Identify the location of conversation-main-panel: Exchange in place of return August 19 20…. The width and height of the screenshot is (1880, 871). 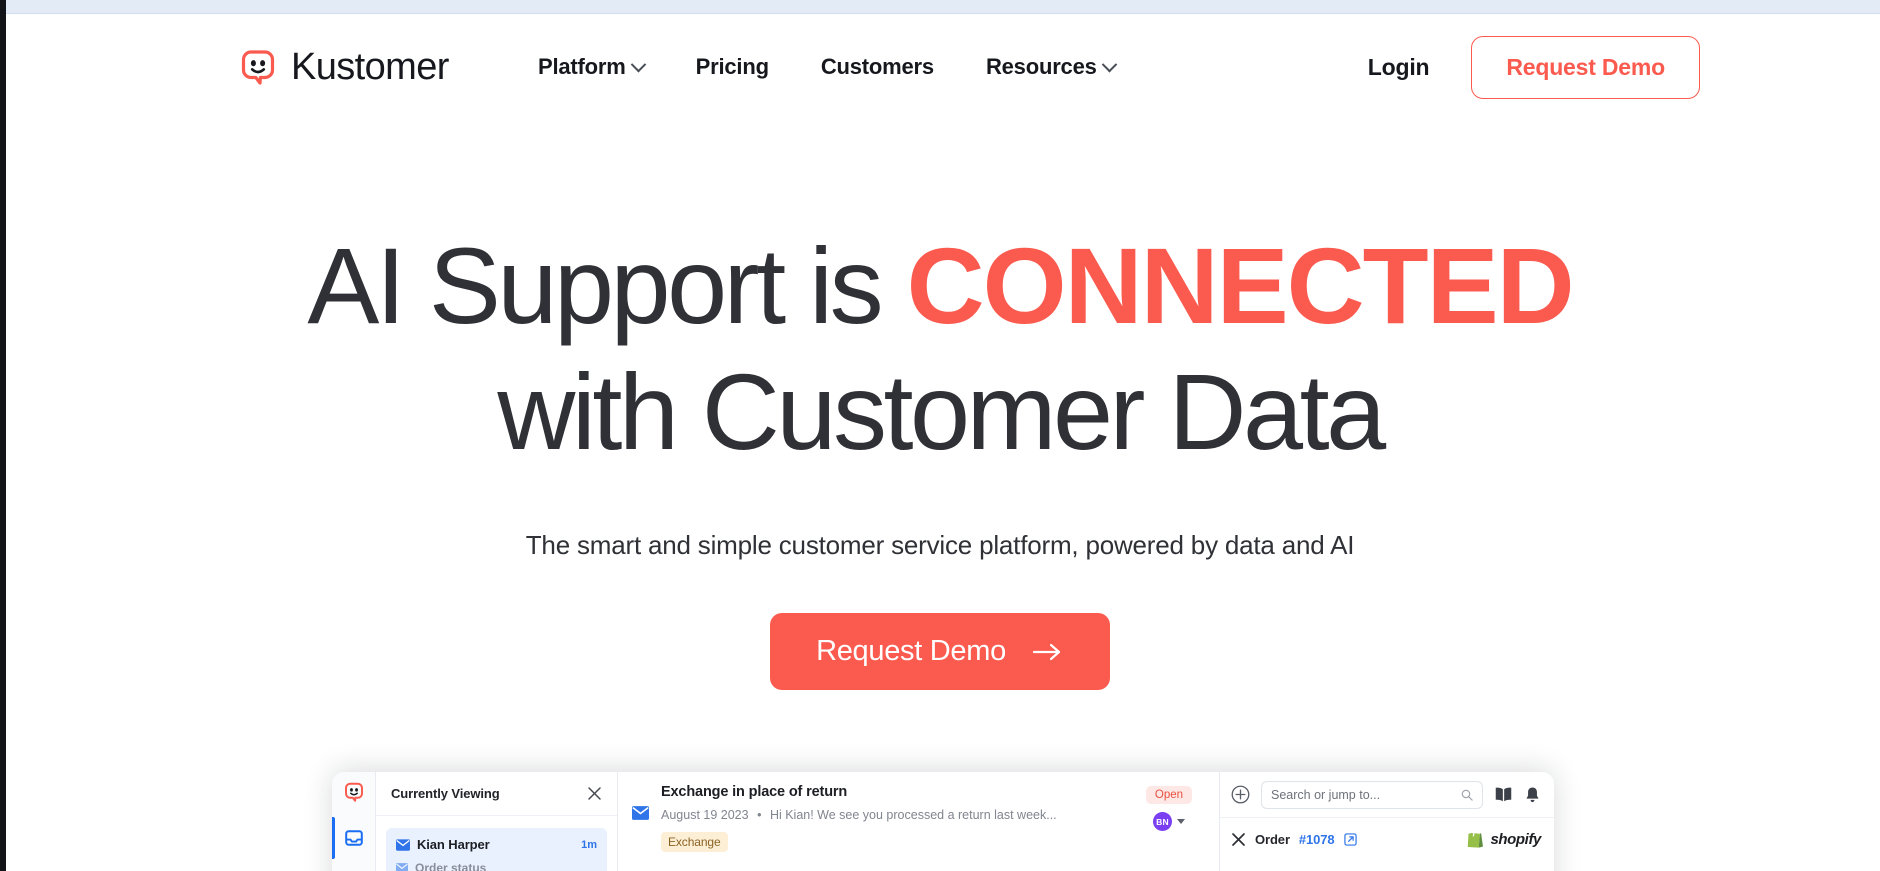
(919, 821).